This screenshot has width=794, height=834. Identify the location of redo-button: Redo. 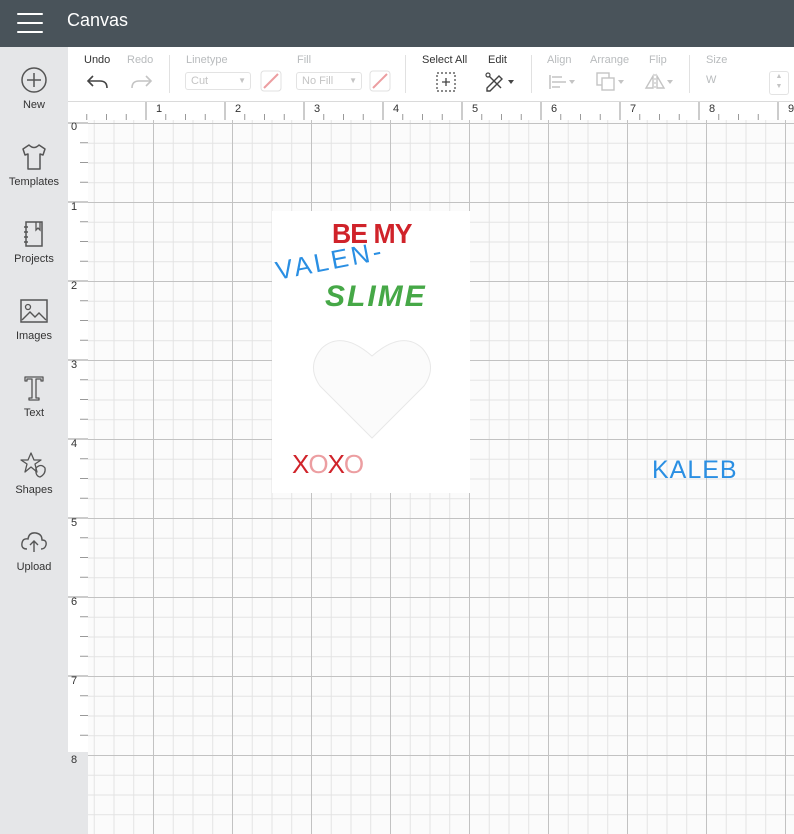
(142, 75).